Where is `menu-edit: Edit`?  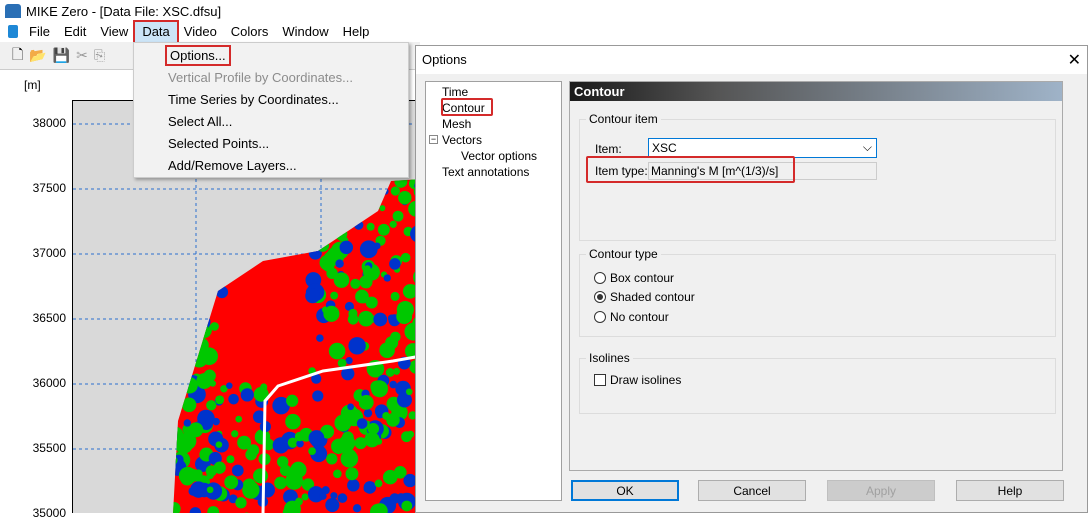
menu-edit: Edit is located at coordinates (75, 32).